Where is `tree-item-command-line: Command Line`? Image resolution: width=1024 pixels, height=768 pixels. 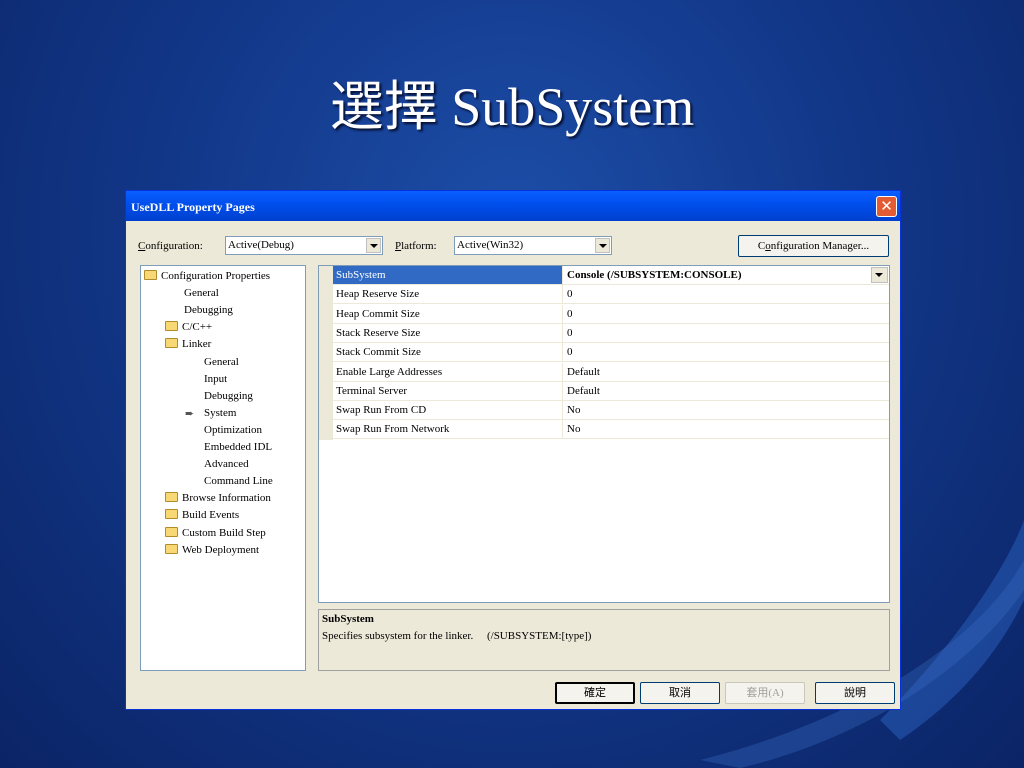
tree-item-command-line: Command Line is located at coordinates (238, 481).